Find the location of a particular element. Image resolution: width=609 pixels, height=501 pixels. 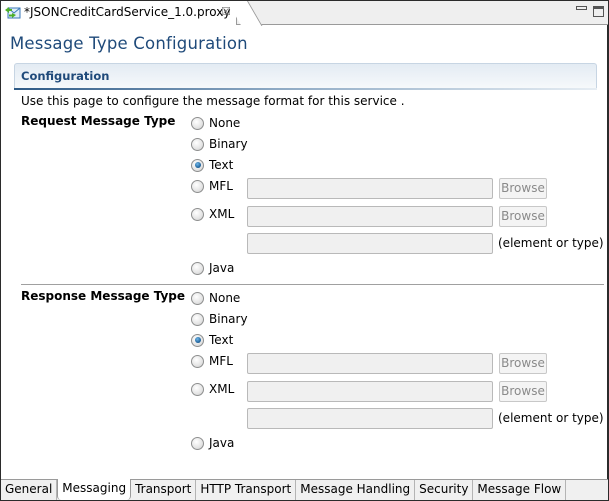

response-xml-element-input is located at coordinates (370, 418).